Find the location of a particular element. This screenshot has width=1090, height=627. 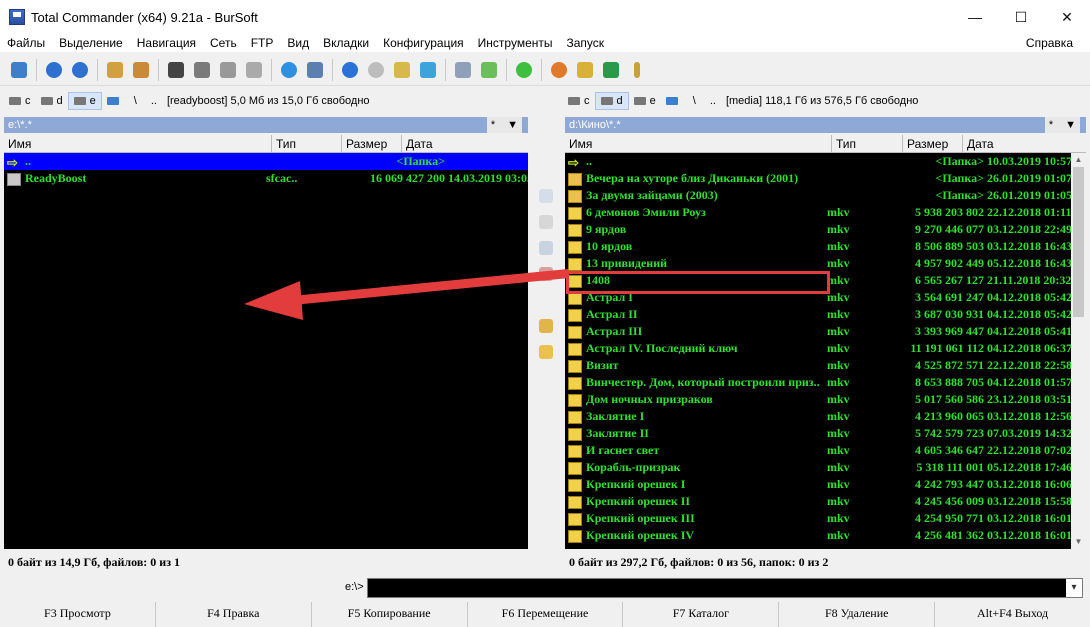

file-row: 10 ярдов mkv 8 506 889 503 03.12.2018 16:43 is located at coordinates (825, 246).